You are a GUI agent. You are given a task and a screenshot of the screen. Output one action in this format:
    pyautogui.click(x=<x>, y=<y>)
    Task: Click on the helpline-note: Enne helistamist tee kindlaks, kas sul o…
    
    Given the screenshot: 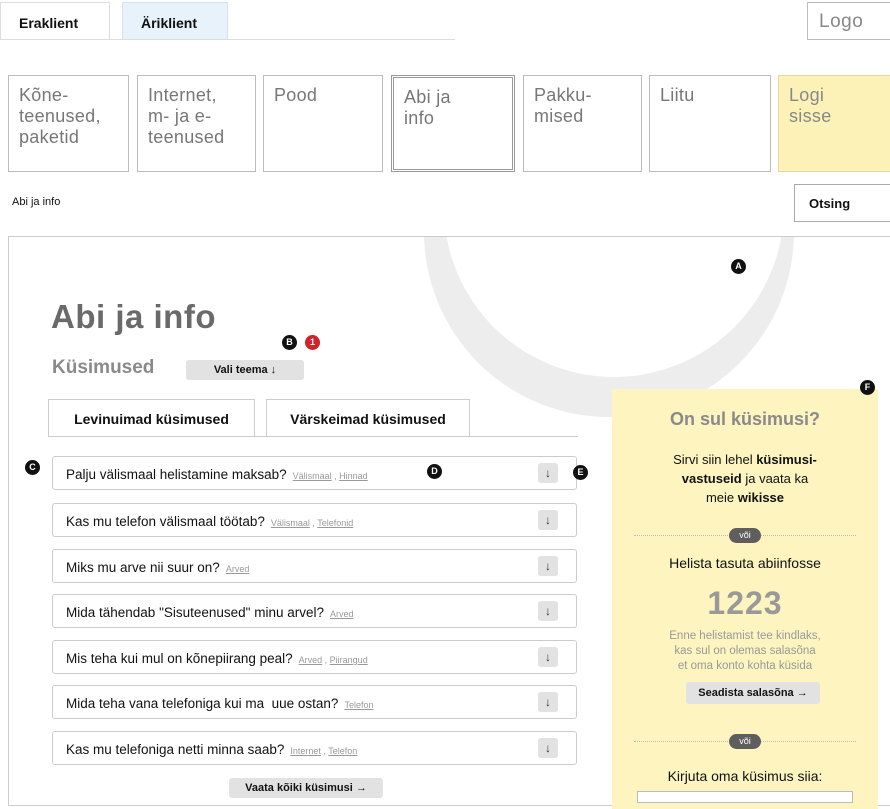 What is the action you would take?
    pyautogui.click(x=745, y=651)
    